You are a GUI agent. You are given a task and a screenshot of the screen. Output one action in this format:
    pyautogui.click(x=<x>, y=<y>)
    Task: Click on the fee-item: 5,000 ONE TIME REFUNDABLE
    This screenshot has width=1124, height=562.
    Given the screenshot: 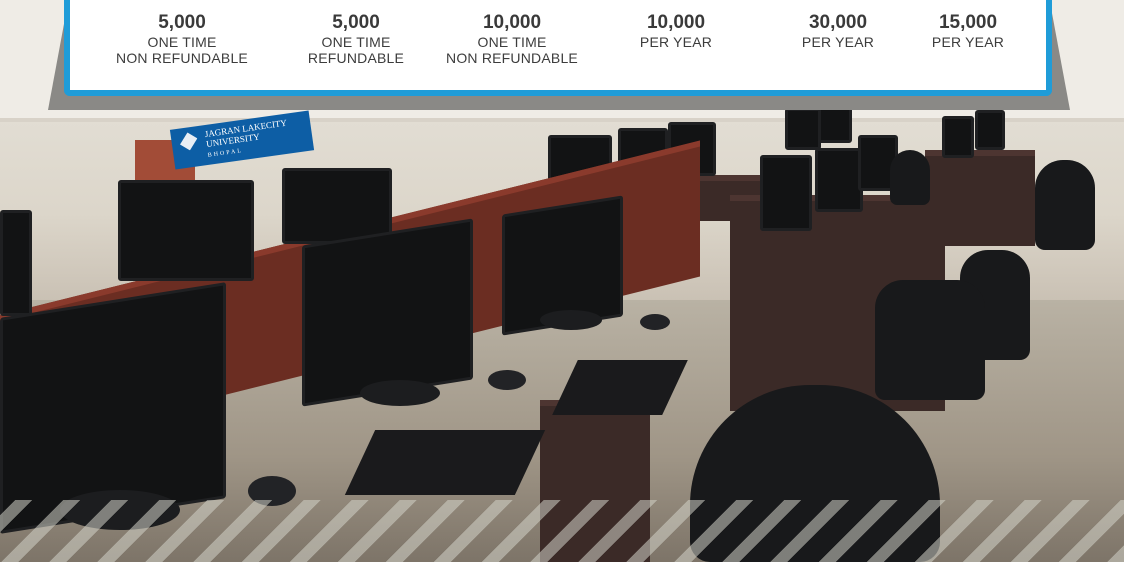 What is the action you would take?
    pyautogui.click(x=356, y=39)
    